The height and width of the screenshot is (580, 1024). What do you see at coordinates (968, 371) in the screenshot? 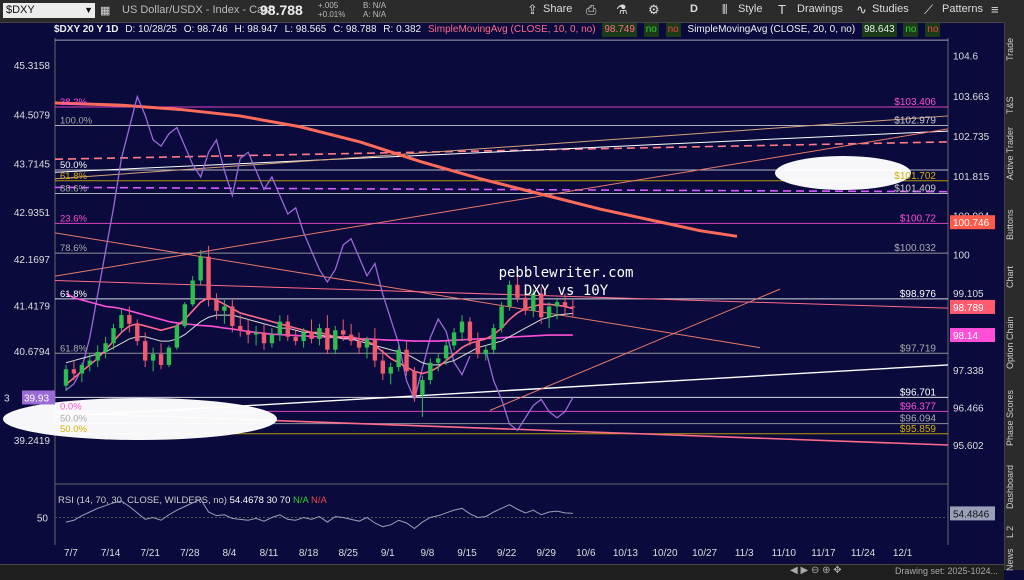
I see `right-axis-tick: 97.338` at bounding box center [968, 371].